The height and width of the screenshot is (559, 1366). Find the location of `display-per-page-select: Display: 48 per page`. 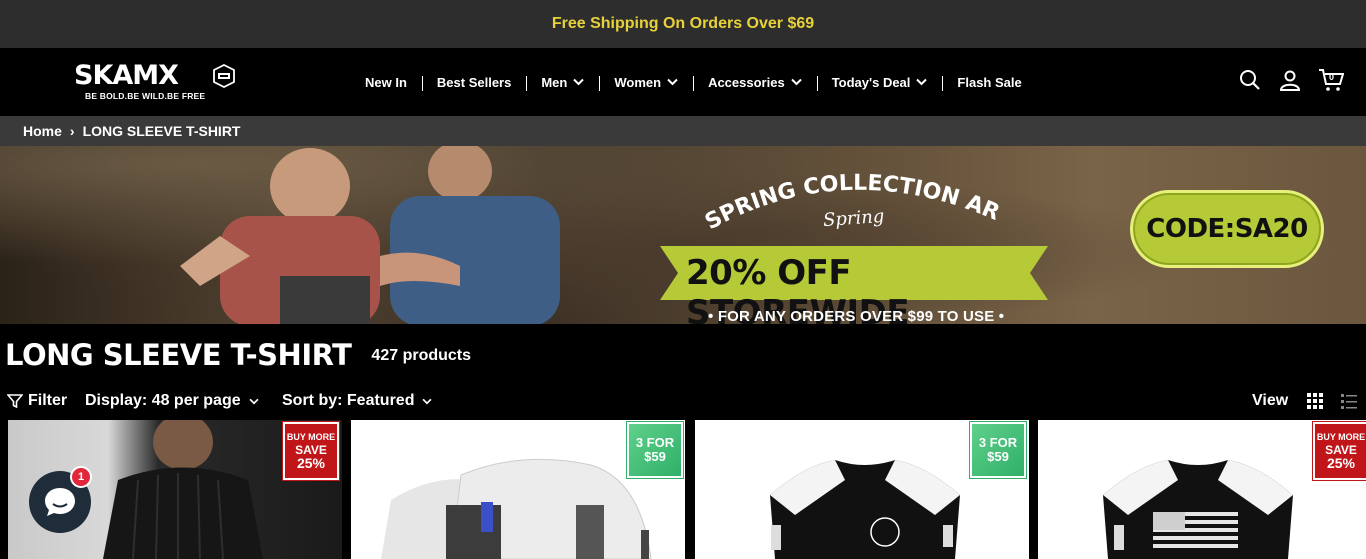

display-per-page-select: Display: 48 per page is located at coordinates (172, 401).